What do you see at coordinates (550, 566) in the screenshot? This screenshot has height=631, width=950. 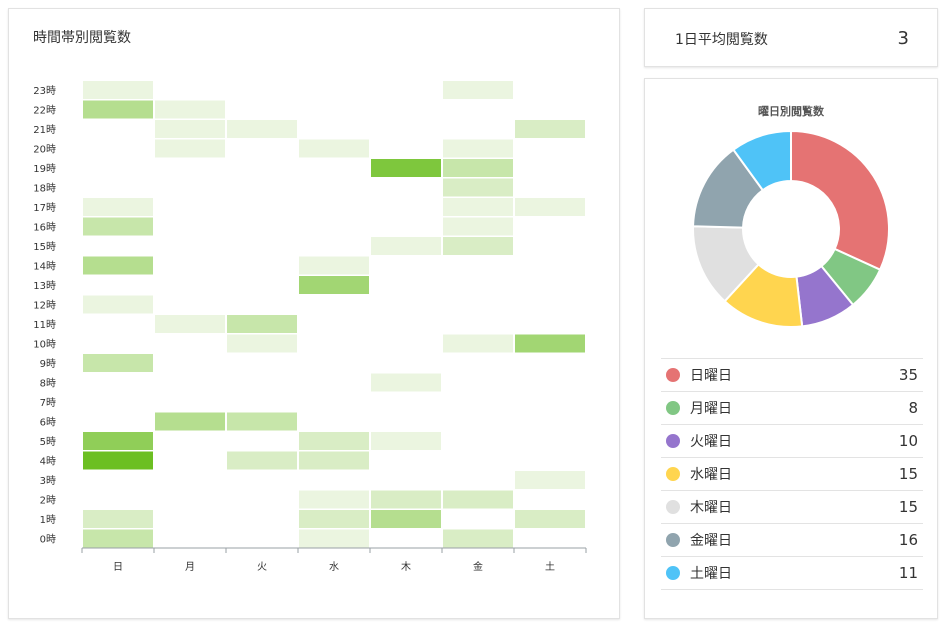 I see `weekday-tick-label: 土` at bounding box center [550, 566].